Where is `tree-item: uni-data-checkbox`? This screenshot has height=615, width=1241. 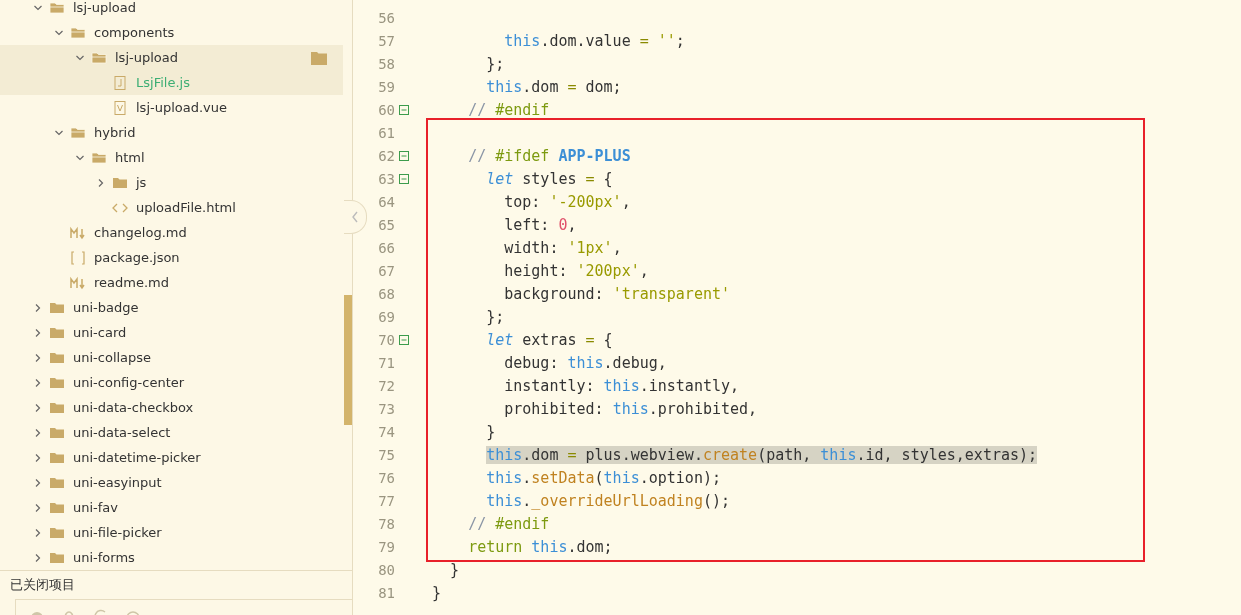 tree-item: uni-data-checkbox is located at coordinates (171, 407).